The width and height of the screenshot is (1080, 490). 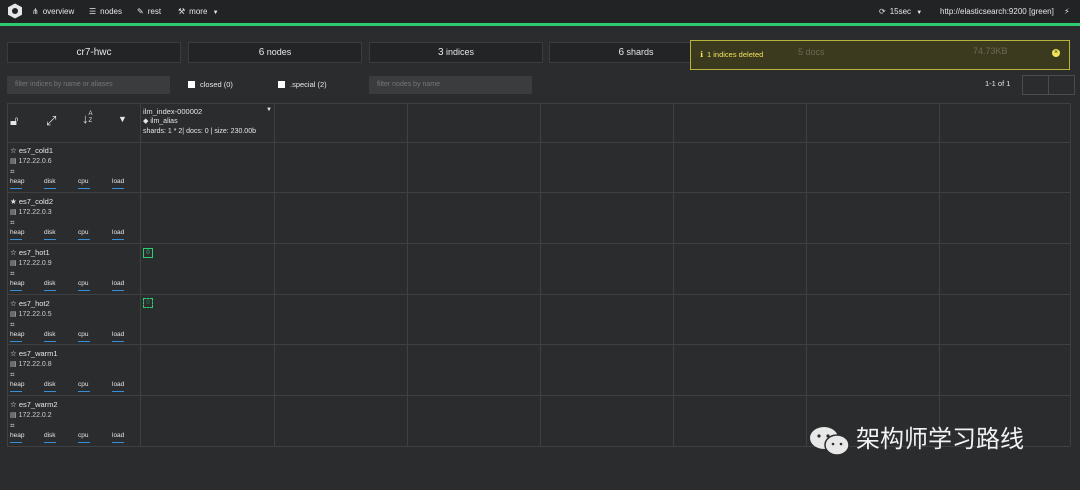 I want to click on pagination-label: 1-1 of 1, so click(x=998, y=83).